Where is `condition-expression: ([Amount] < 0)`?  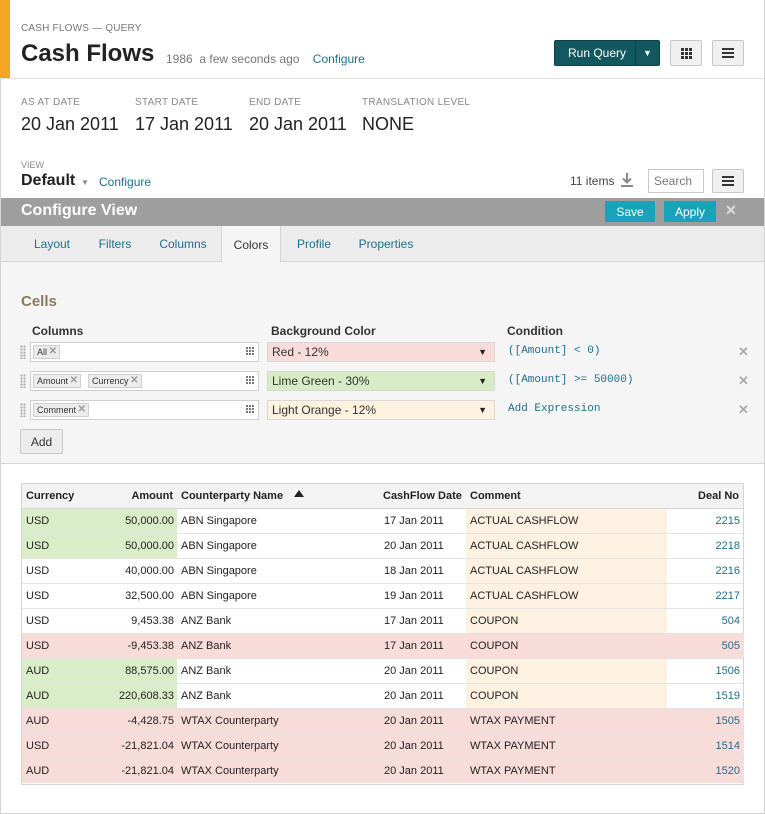 condition-expression: ([Amount] < 0) is located at coordinates (554, 351).